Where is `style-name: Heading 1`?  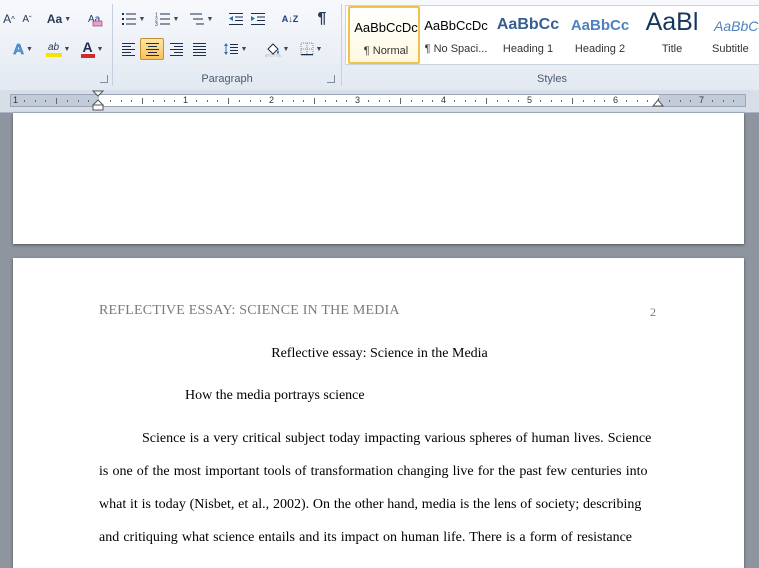 style-name: Heading 1 is located at coordinates (528, 49).